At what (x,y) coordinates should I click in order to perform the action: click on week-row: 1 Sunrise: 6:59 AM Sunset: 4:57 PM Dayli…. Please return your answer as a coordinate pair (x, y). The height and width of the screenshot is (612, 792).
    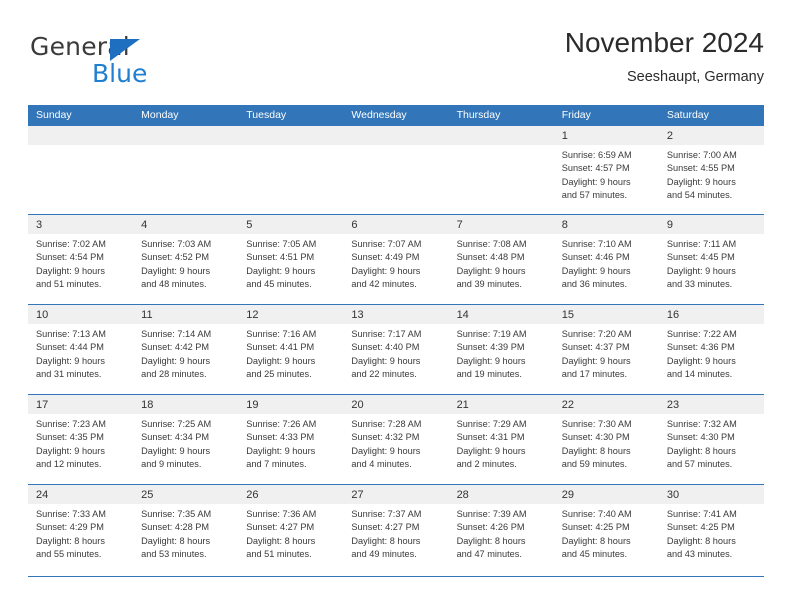
    Looking at the image, I should click on (396, 170).